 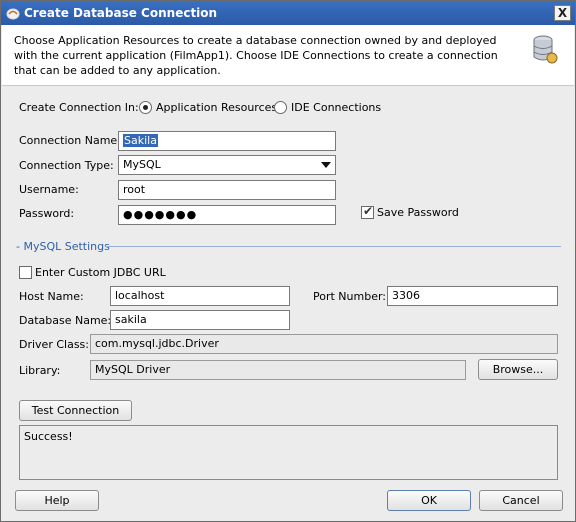 I want to click on database-name-field: sakila, so click(x=200, y=320).